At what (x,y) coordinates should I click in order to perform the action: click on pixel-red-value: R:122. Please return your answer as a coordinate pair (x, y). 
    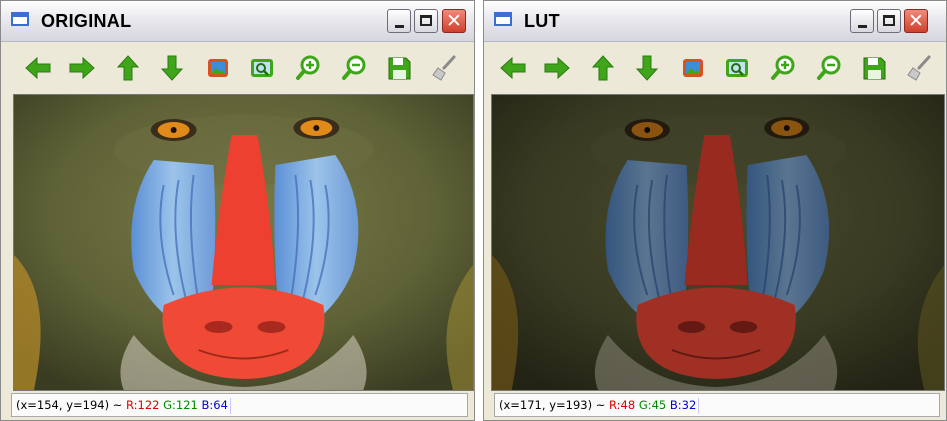
    Looking at the image, I should click on (143, 405).